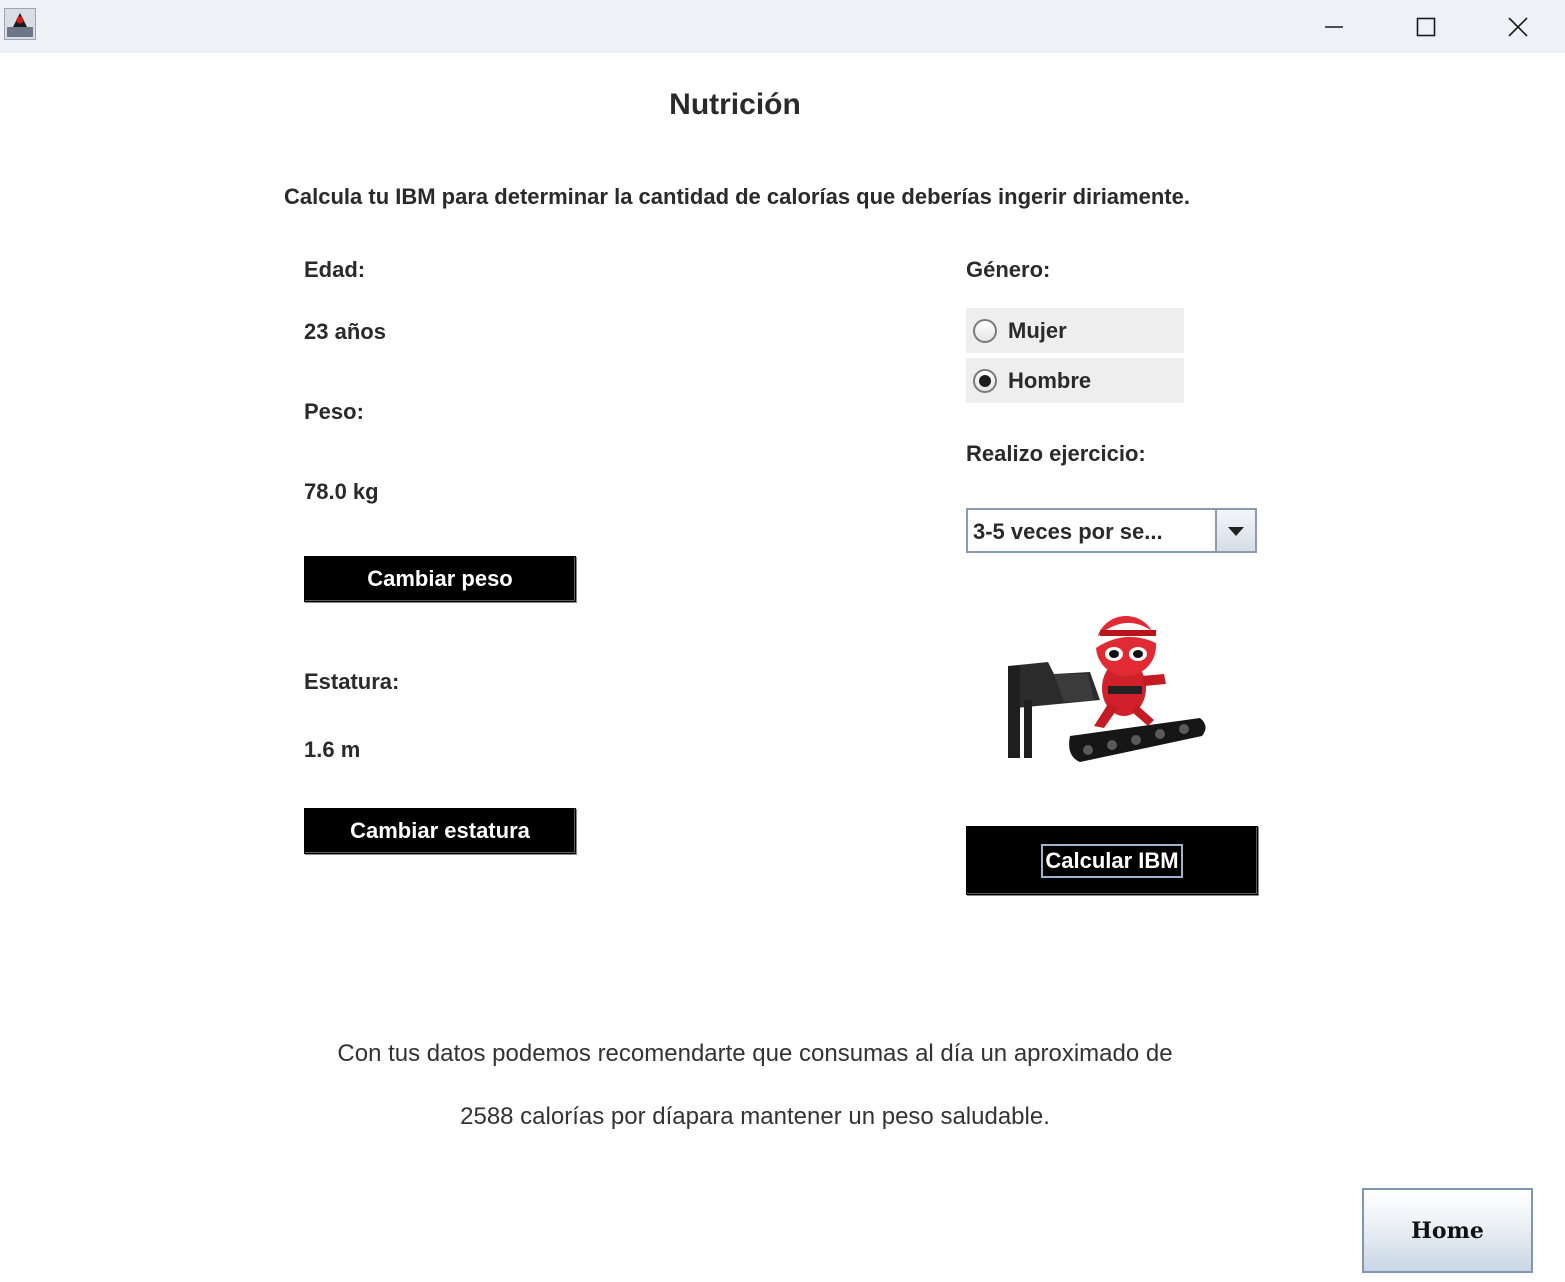 This screenshot has height=1282, width=1565. Describe the element at coordinates (735, 104) in the screenshot. I see `page-title: Nutrición` at that location.